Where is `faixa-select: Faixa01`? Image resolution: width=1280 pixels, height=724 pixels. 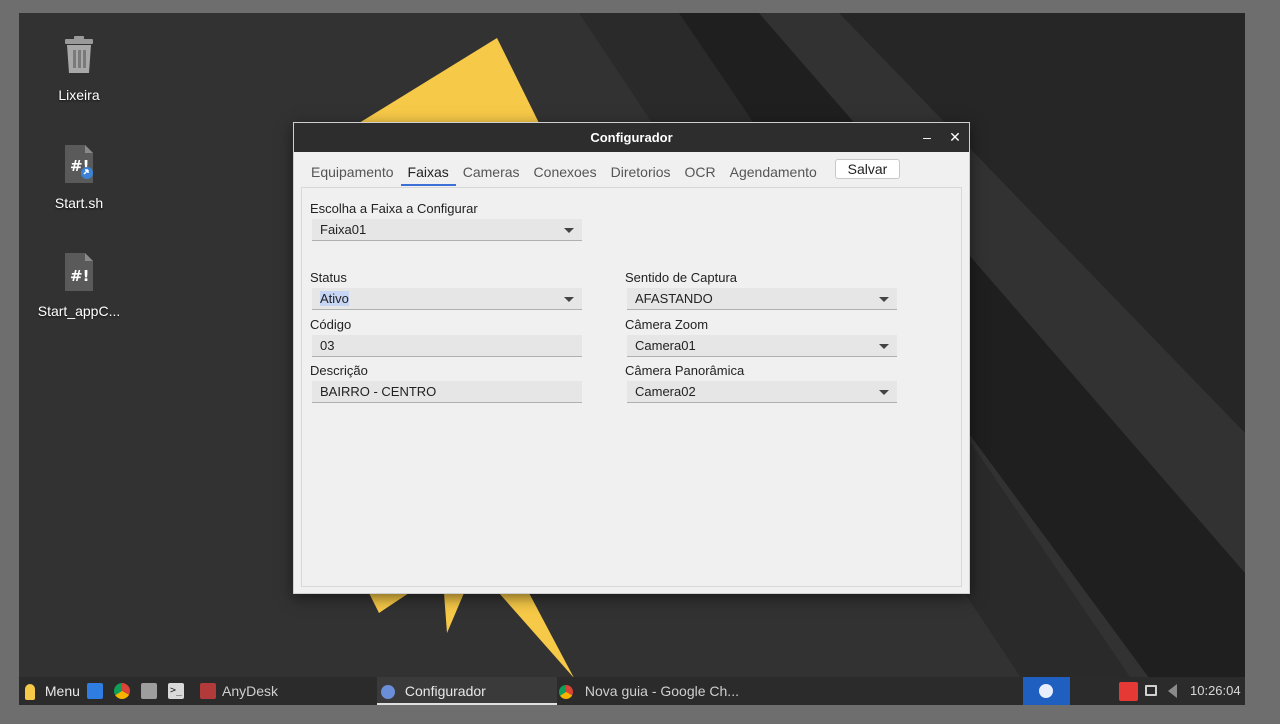 faixa-select: Faixa01 is located at coordinates (447, 230).